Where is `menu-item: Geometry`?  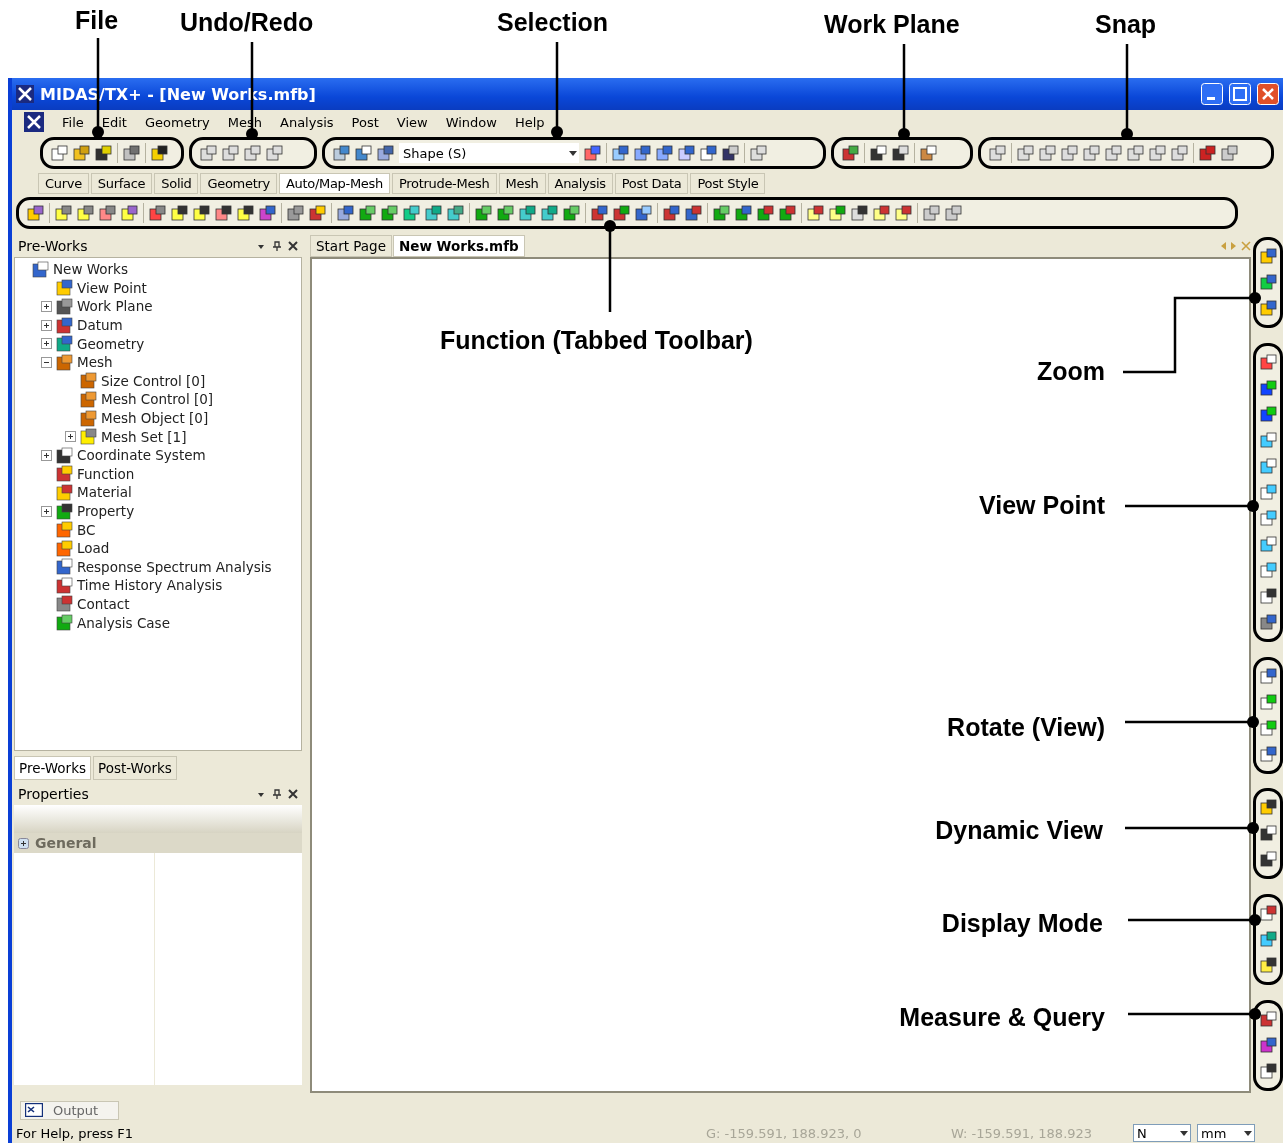
menu-item: Geometry is located at coordinates (177, 122).